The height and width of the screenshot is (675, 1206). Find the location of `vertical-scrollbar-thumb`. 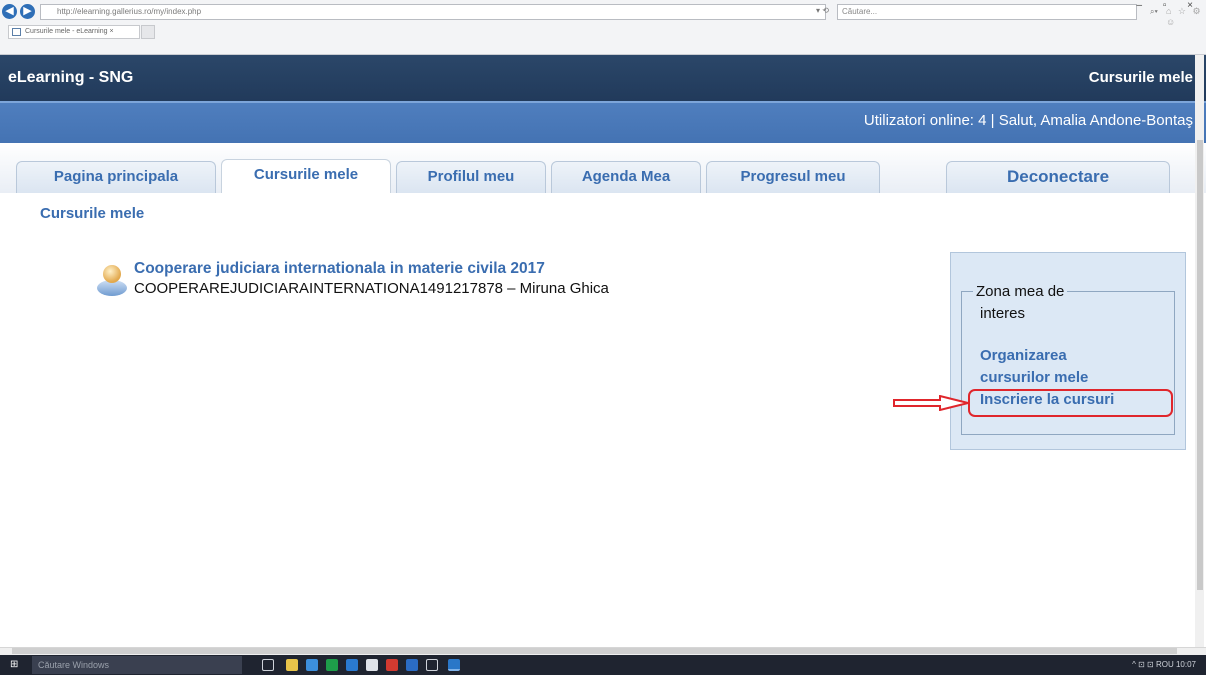

vertical-scrollbar-thumb is located at coordinates (1200, 365).